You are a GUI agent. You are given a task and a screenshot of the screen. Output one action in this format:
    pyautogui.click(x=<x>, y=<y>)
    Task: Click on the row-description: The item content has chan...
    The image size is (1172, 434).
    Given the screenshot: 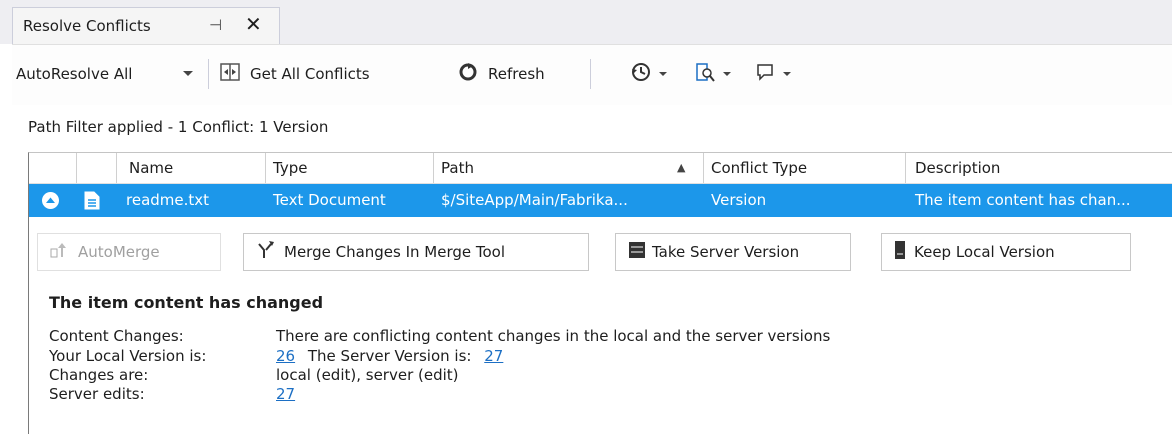 What is the action you would take?
    pyautogui.click(x=1023, y=200)
    